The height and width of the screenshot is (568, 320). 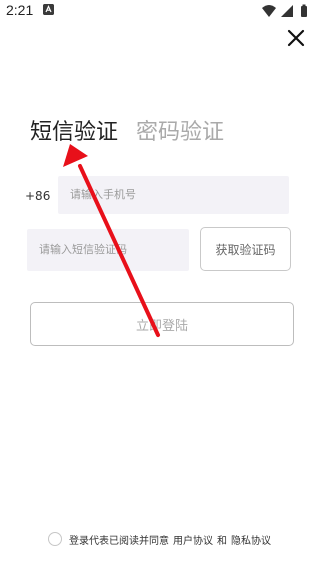 What do you see at coordinates (193, 541) in the screenshot?
I see `user-agreement-link: 用户协议` at bounding box center [193, 541].